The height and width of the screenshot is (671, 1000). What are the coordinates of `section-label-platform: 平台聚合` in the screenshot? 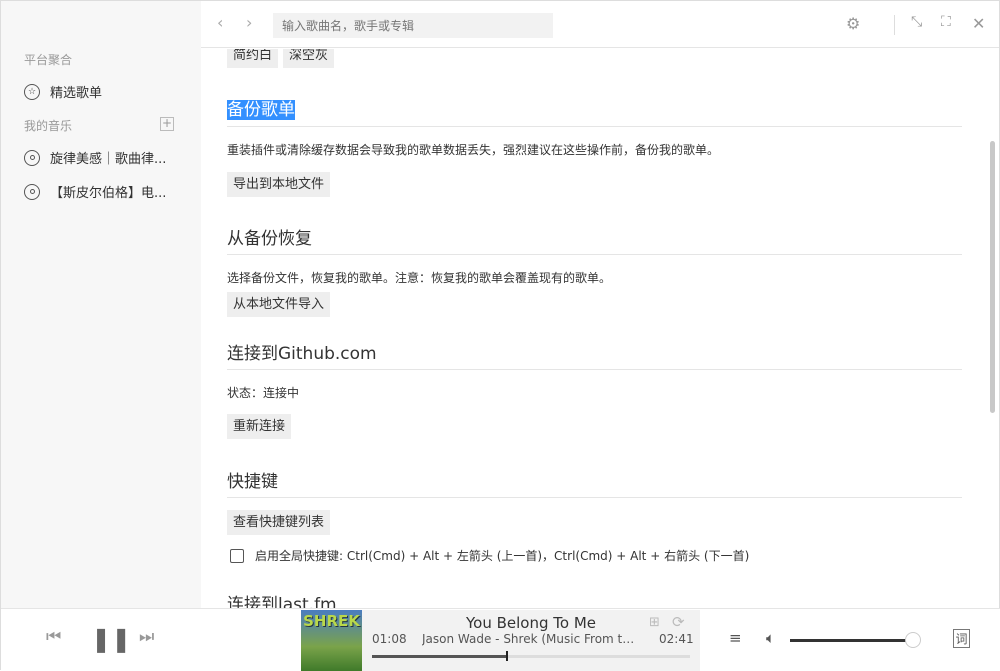 It's located at (48, 60).